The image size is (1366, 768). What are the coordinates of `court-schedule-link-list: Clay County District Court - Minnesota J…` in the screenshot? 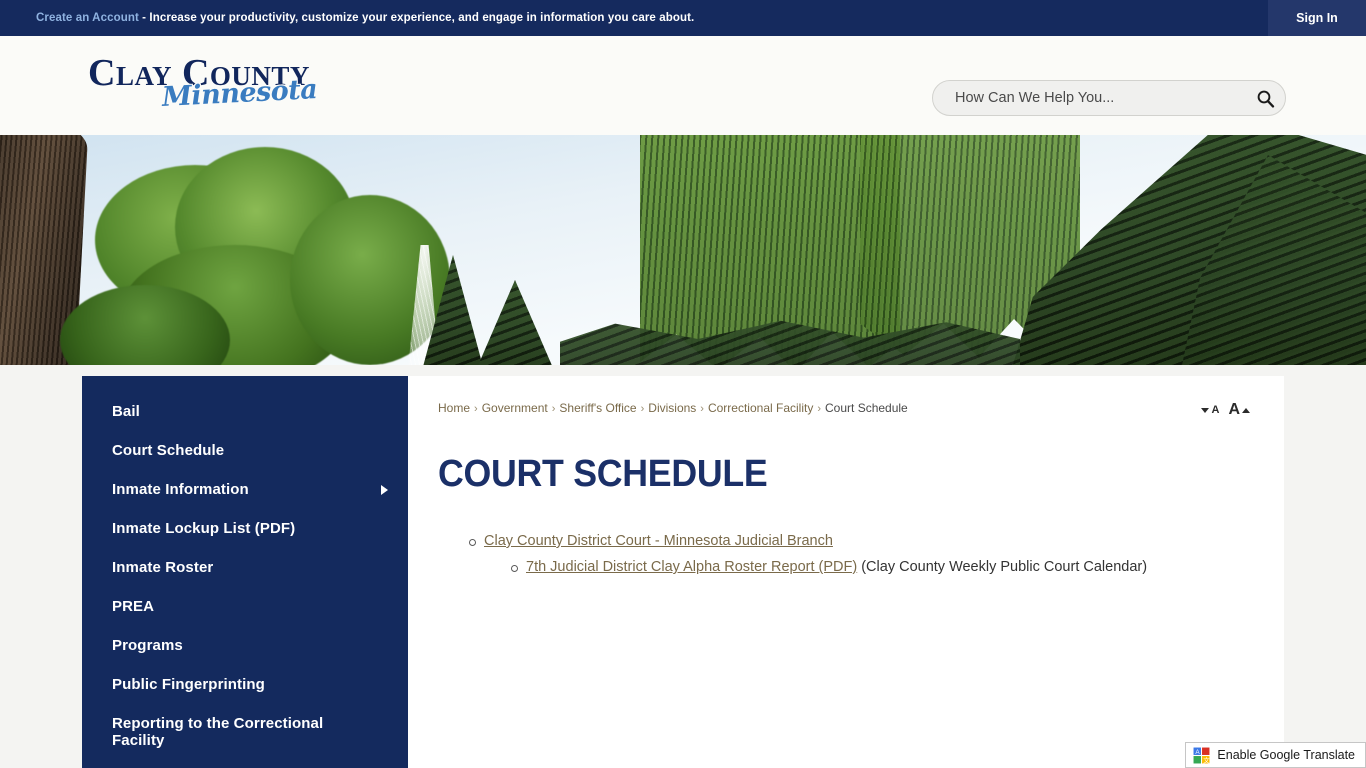 It's located at (844, 554).